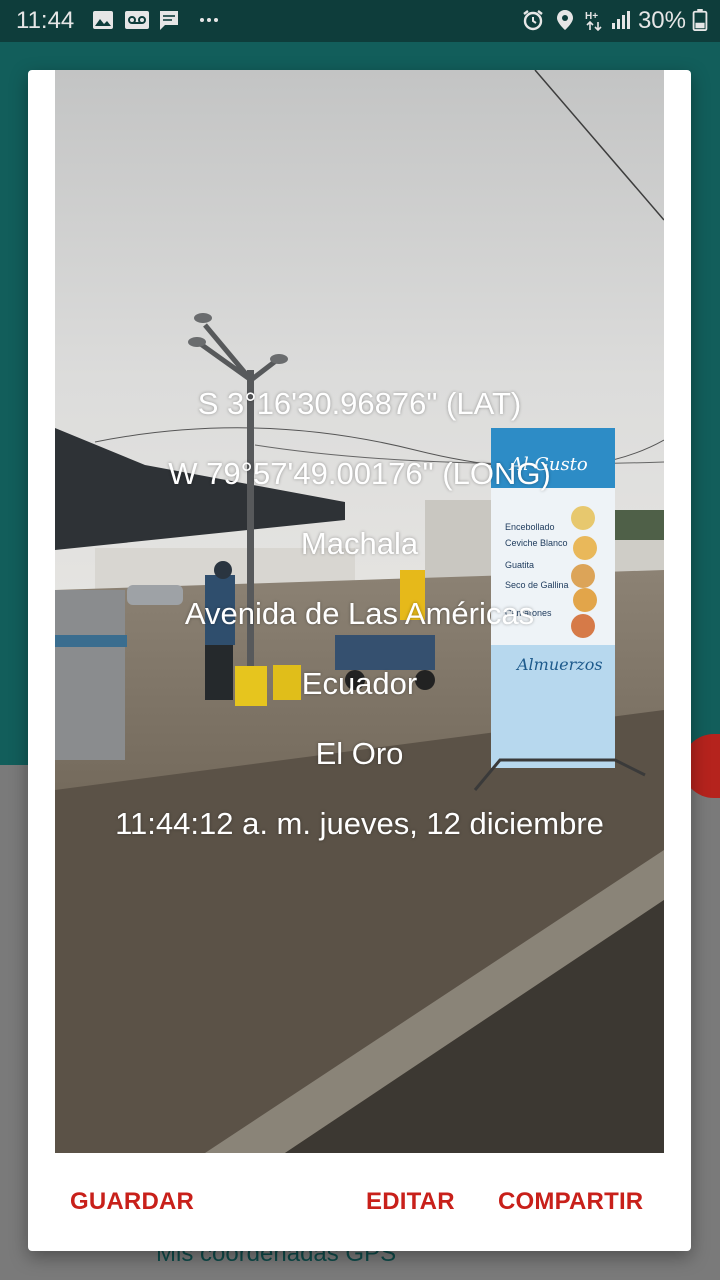 The image size is (720, 1280). What do you see at coordinates (565, 20) in the screenshot?
I see `location-icon` at bounding box center [565, 20].